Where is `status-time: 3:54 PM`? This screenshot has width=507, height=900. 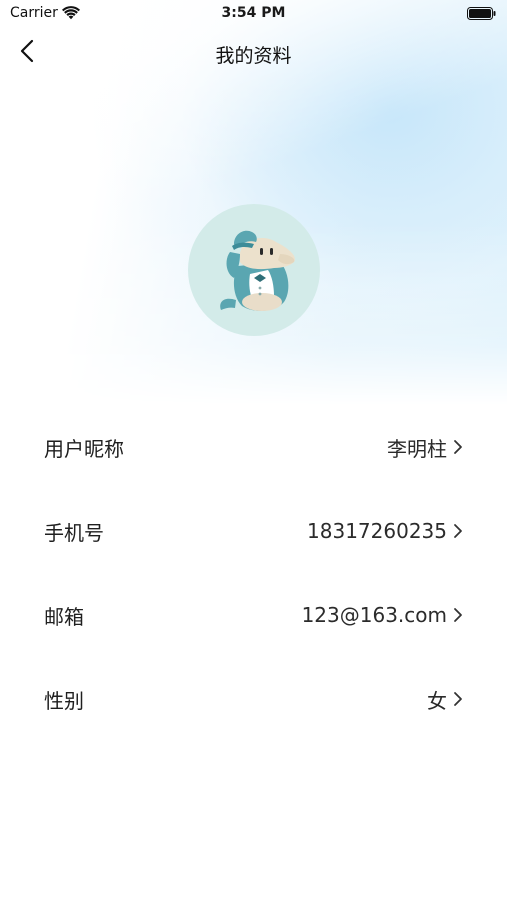 status-time: 3:54 PM is located at coordinates (253, 13).